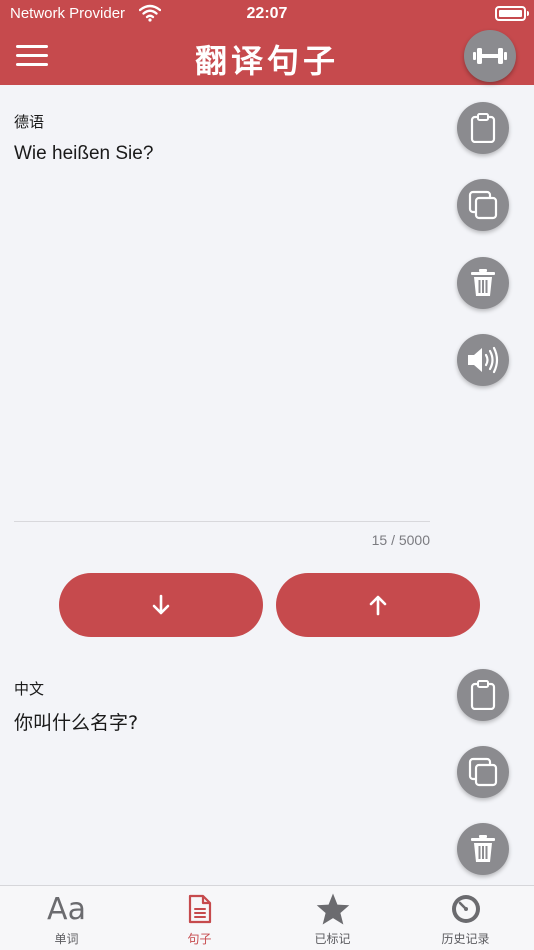 The height and width of the screenshot is (950, 534). Describe the element at coordinates (332, 909) in the screenshot. I see `star-icon` at that location.